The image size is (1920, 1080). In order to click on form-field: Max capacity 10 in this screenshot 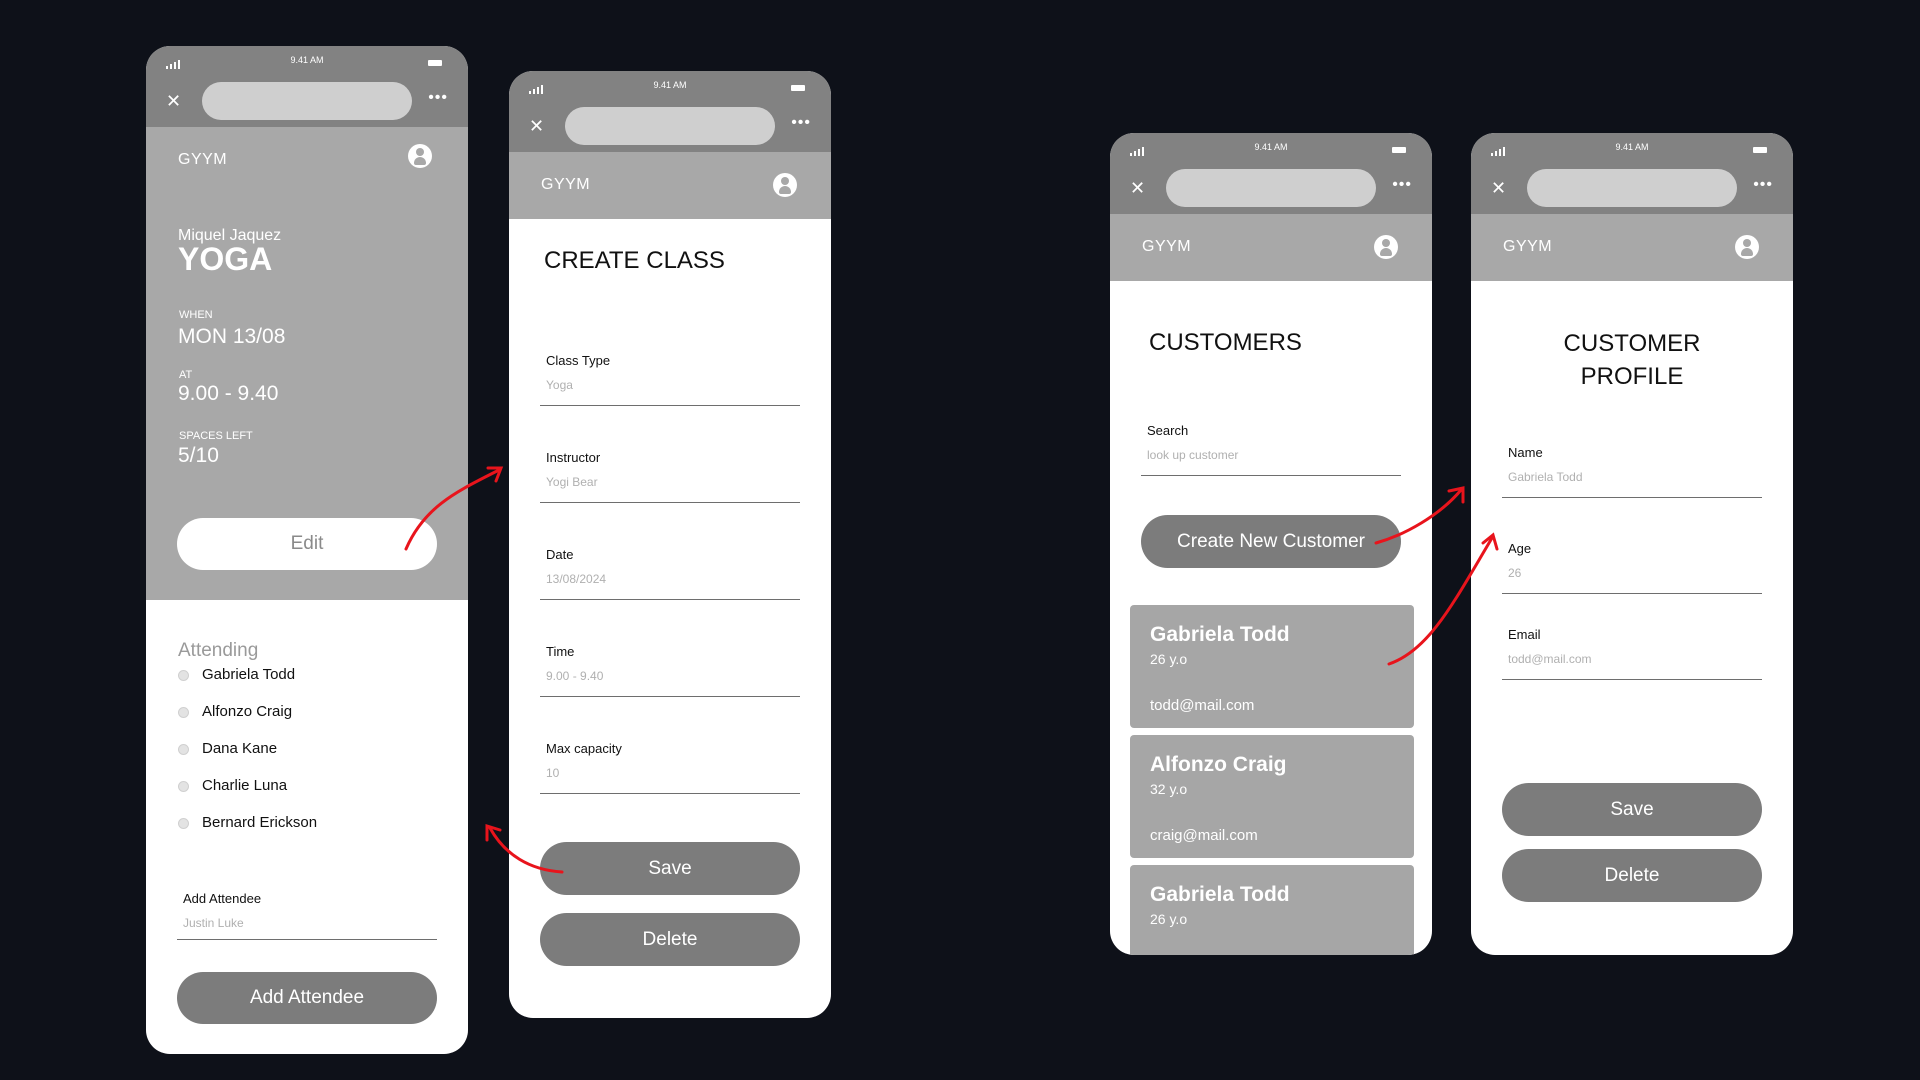, I will do `click(670, 767)`.